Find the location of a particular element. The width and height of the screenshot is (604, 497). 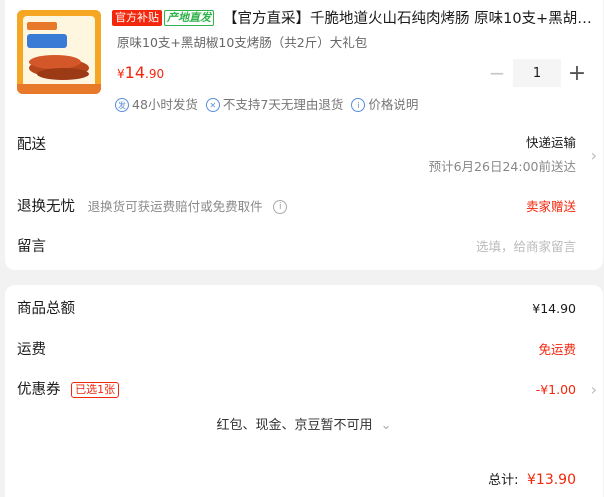

coupon-row: 优惠券 已选1张 is located at coordinates (68, 390).